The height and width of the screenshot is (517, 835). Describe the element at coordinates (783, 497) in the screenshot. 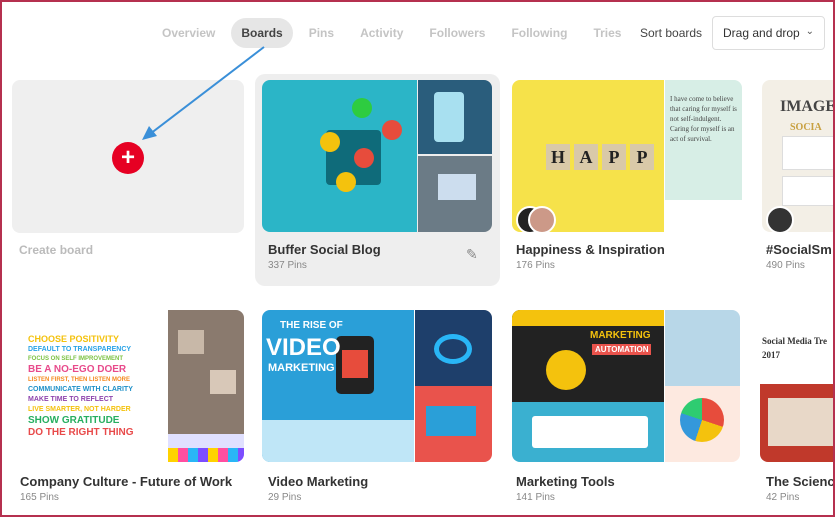

I see `board-pin-count: 42 Pins` at that location.